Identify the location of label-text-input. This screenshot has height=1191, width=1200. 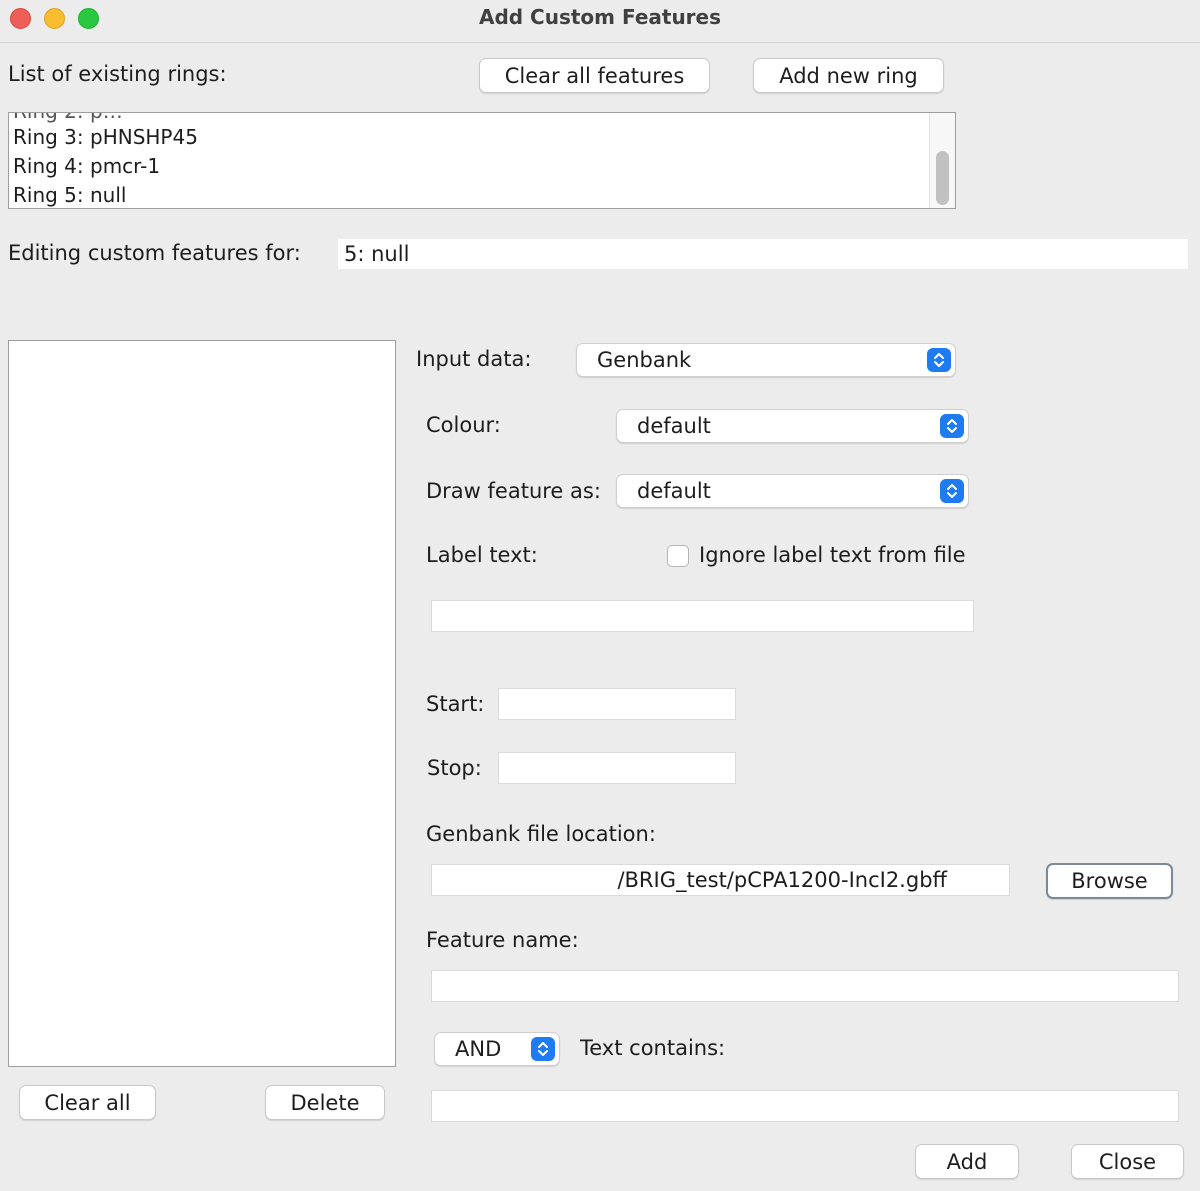
(702, 616).